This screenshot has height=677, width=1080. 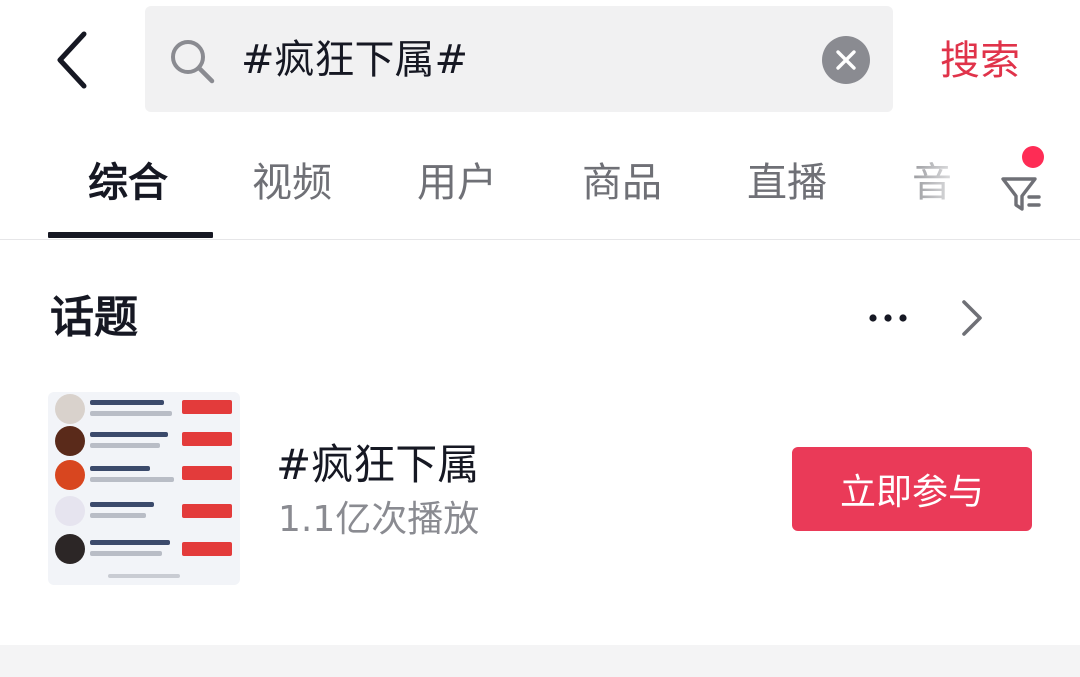 What do you see at coordinates (94, 317) in the screenshot?
I see `section-title-topics: 话题` at bounding box center [94, 317].